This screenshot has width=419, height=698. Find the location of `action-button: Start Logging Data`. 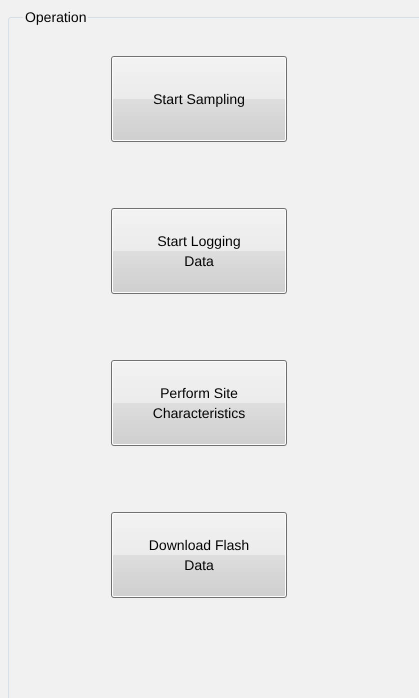

action-button: Start Logging Data is located at coordinates (199, 251).